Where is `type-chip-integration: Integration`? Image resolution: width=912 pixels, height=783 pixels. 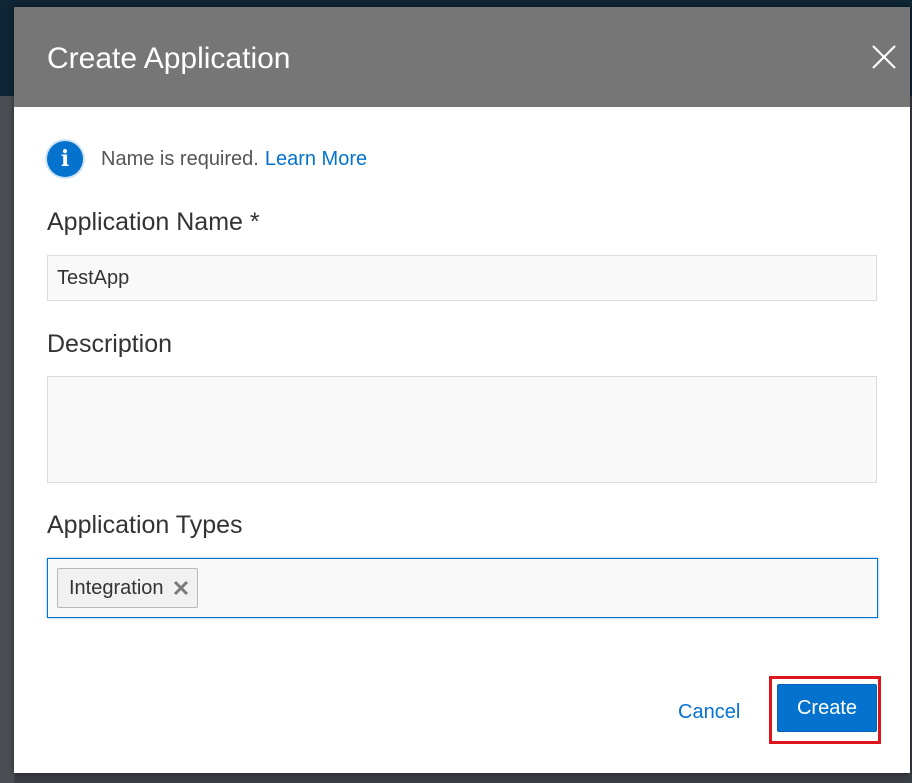
type-chip-integration: Integration is located at coordinates (127, 588).